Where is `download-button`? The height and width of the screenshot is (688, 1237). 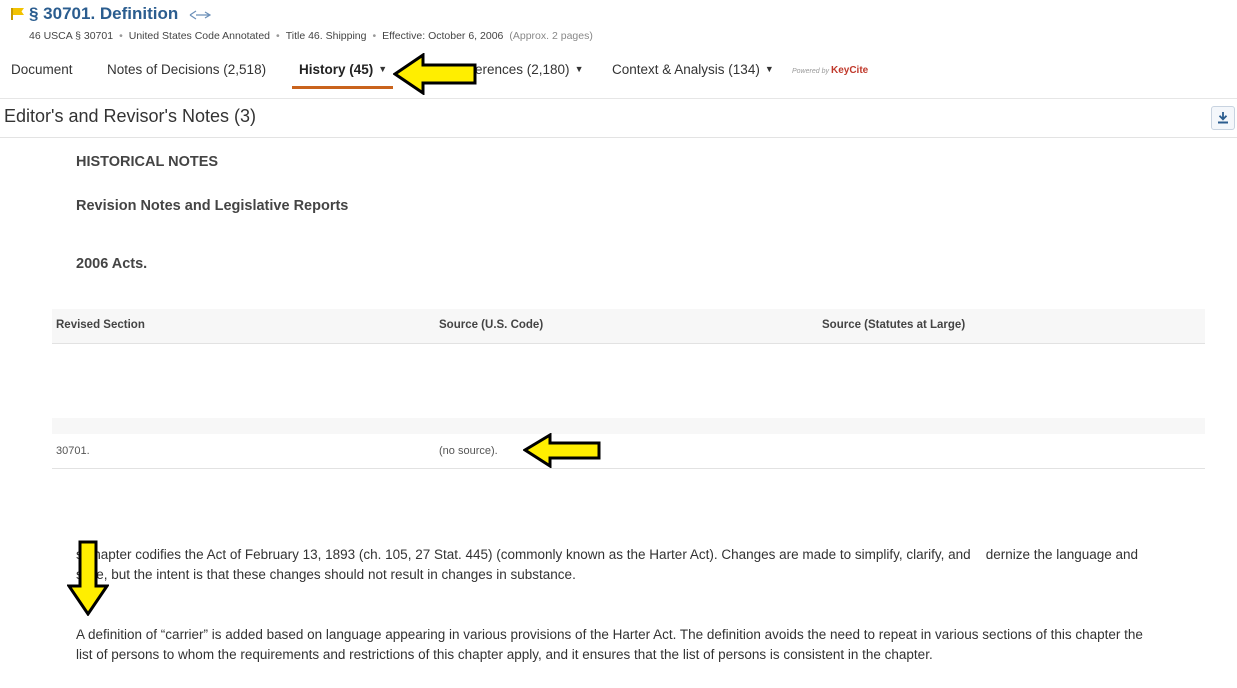
download-button is located at coordinates (1223, 118).